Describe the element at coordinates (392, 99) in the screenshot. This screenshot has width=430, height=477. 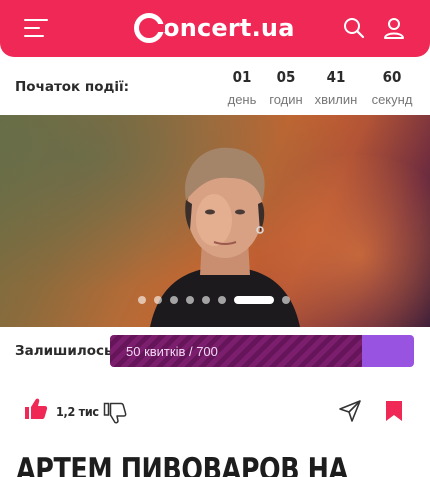
I see `countdown-seconds-label: секунд` at that location.